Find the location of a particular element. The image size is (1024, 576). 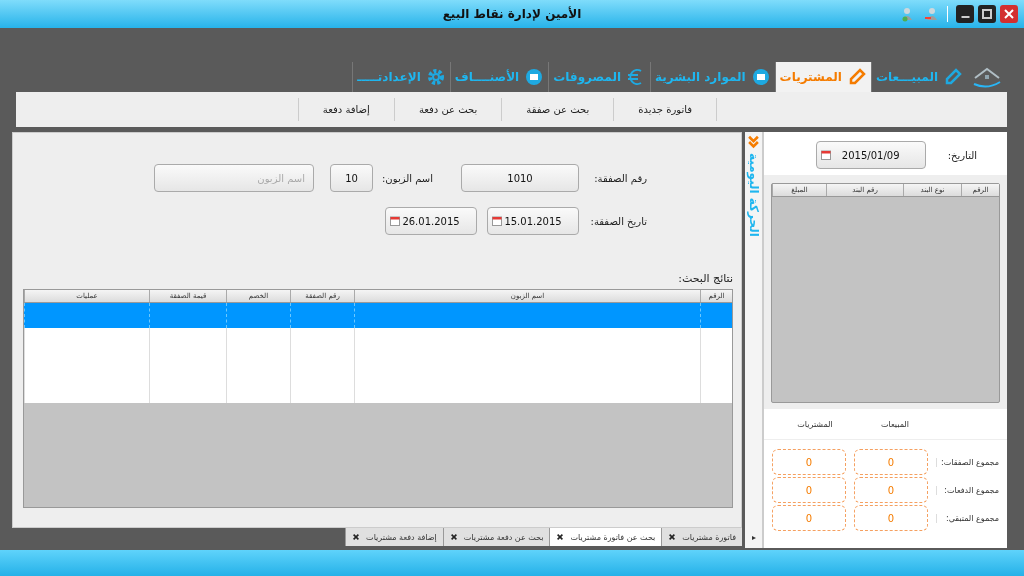

toolbar-button: فاتورة جديدة is located at coordinates (665, 109).